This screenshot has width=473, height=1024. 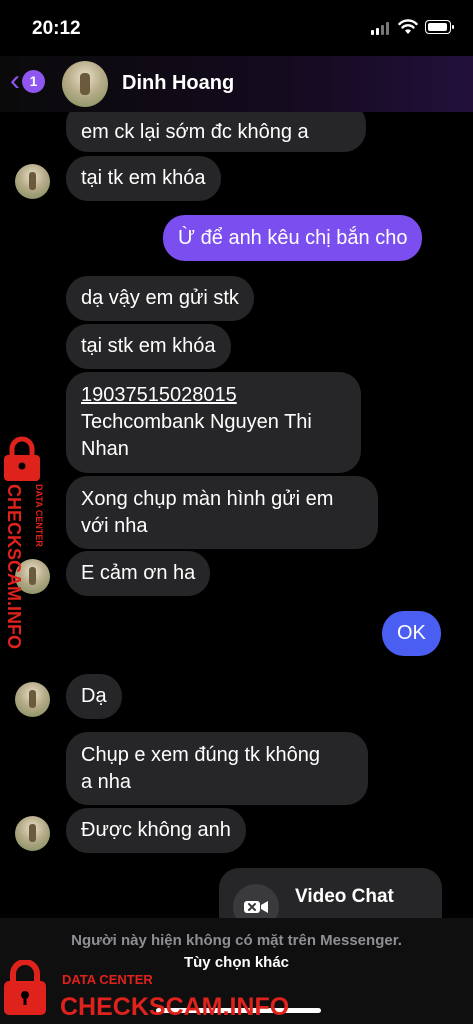 I want to click on message-incoming: Xong chụp màn hình gửi em với nha, so click(x=222, y=512).